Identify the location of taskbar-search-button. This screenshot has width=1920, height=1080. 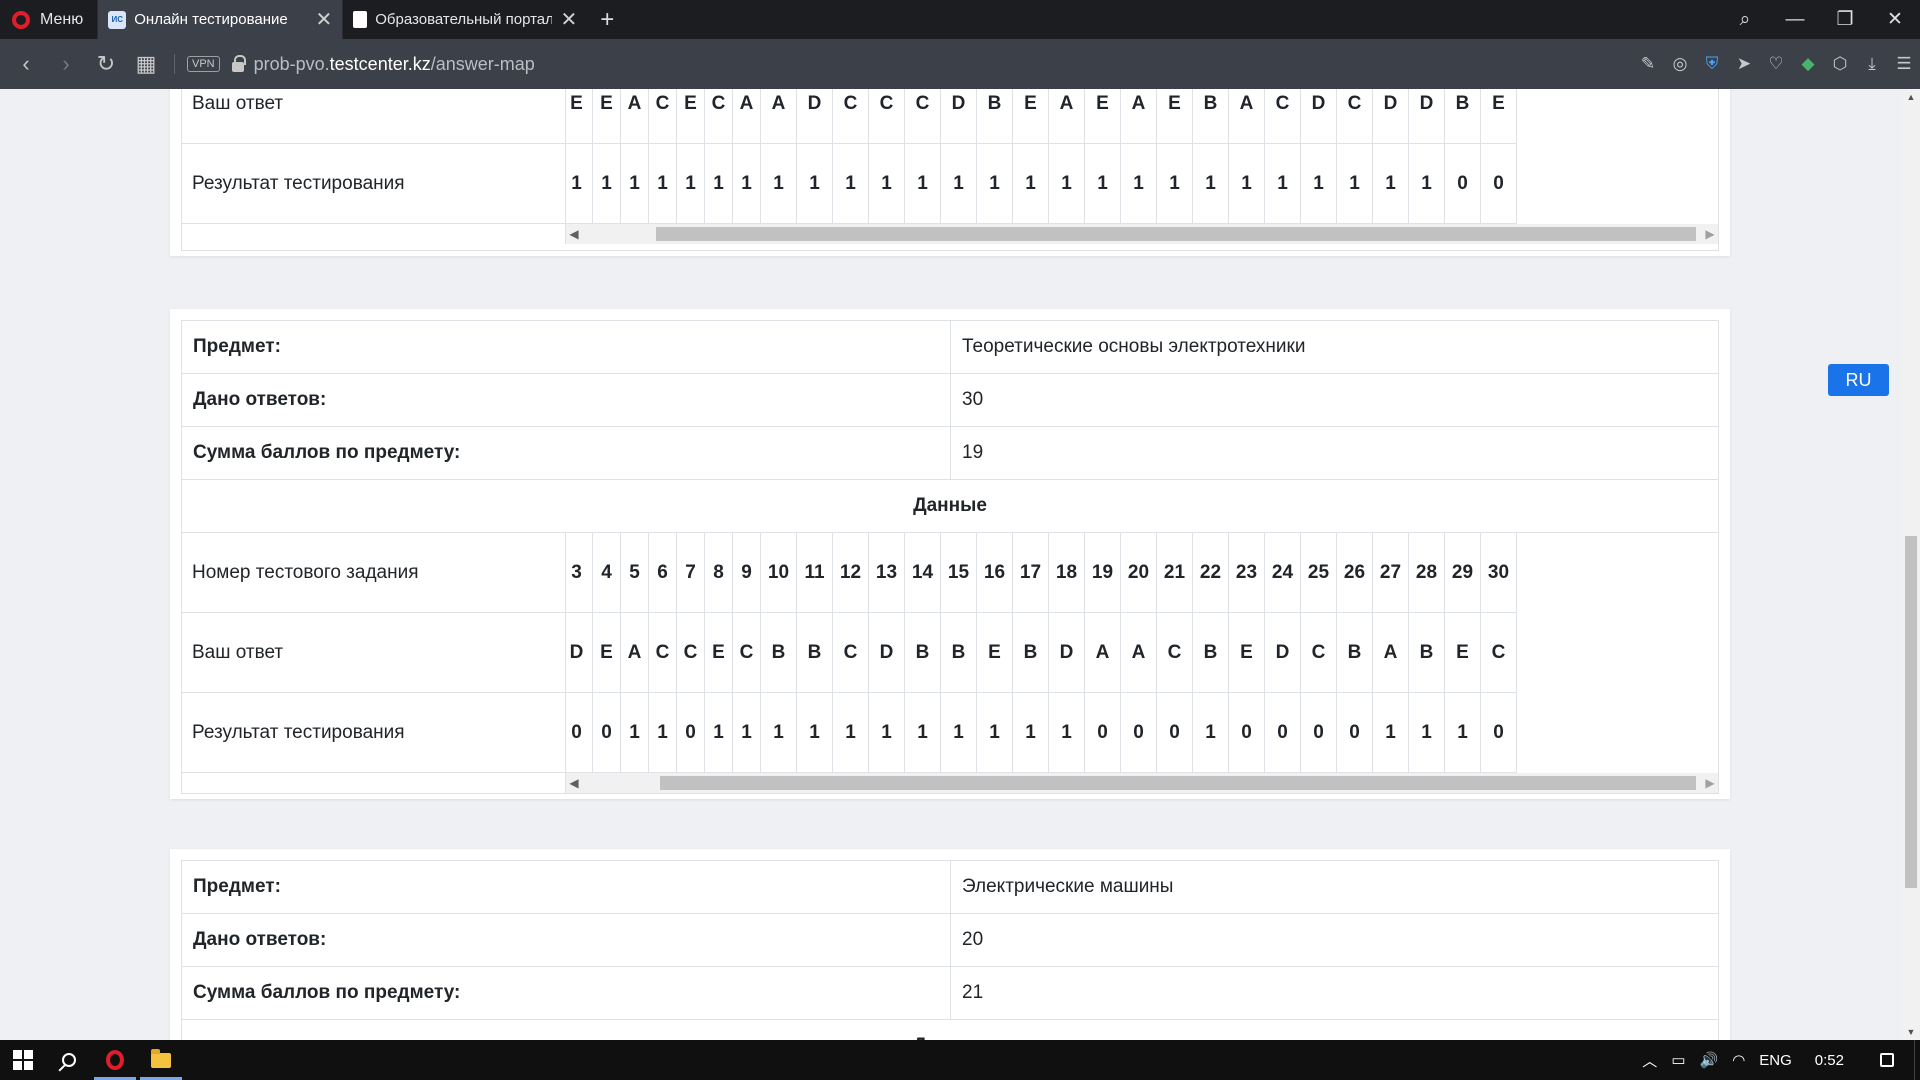
(69, 1060).